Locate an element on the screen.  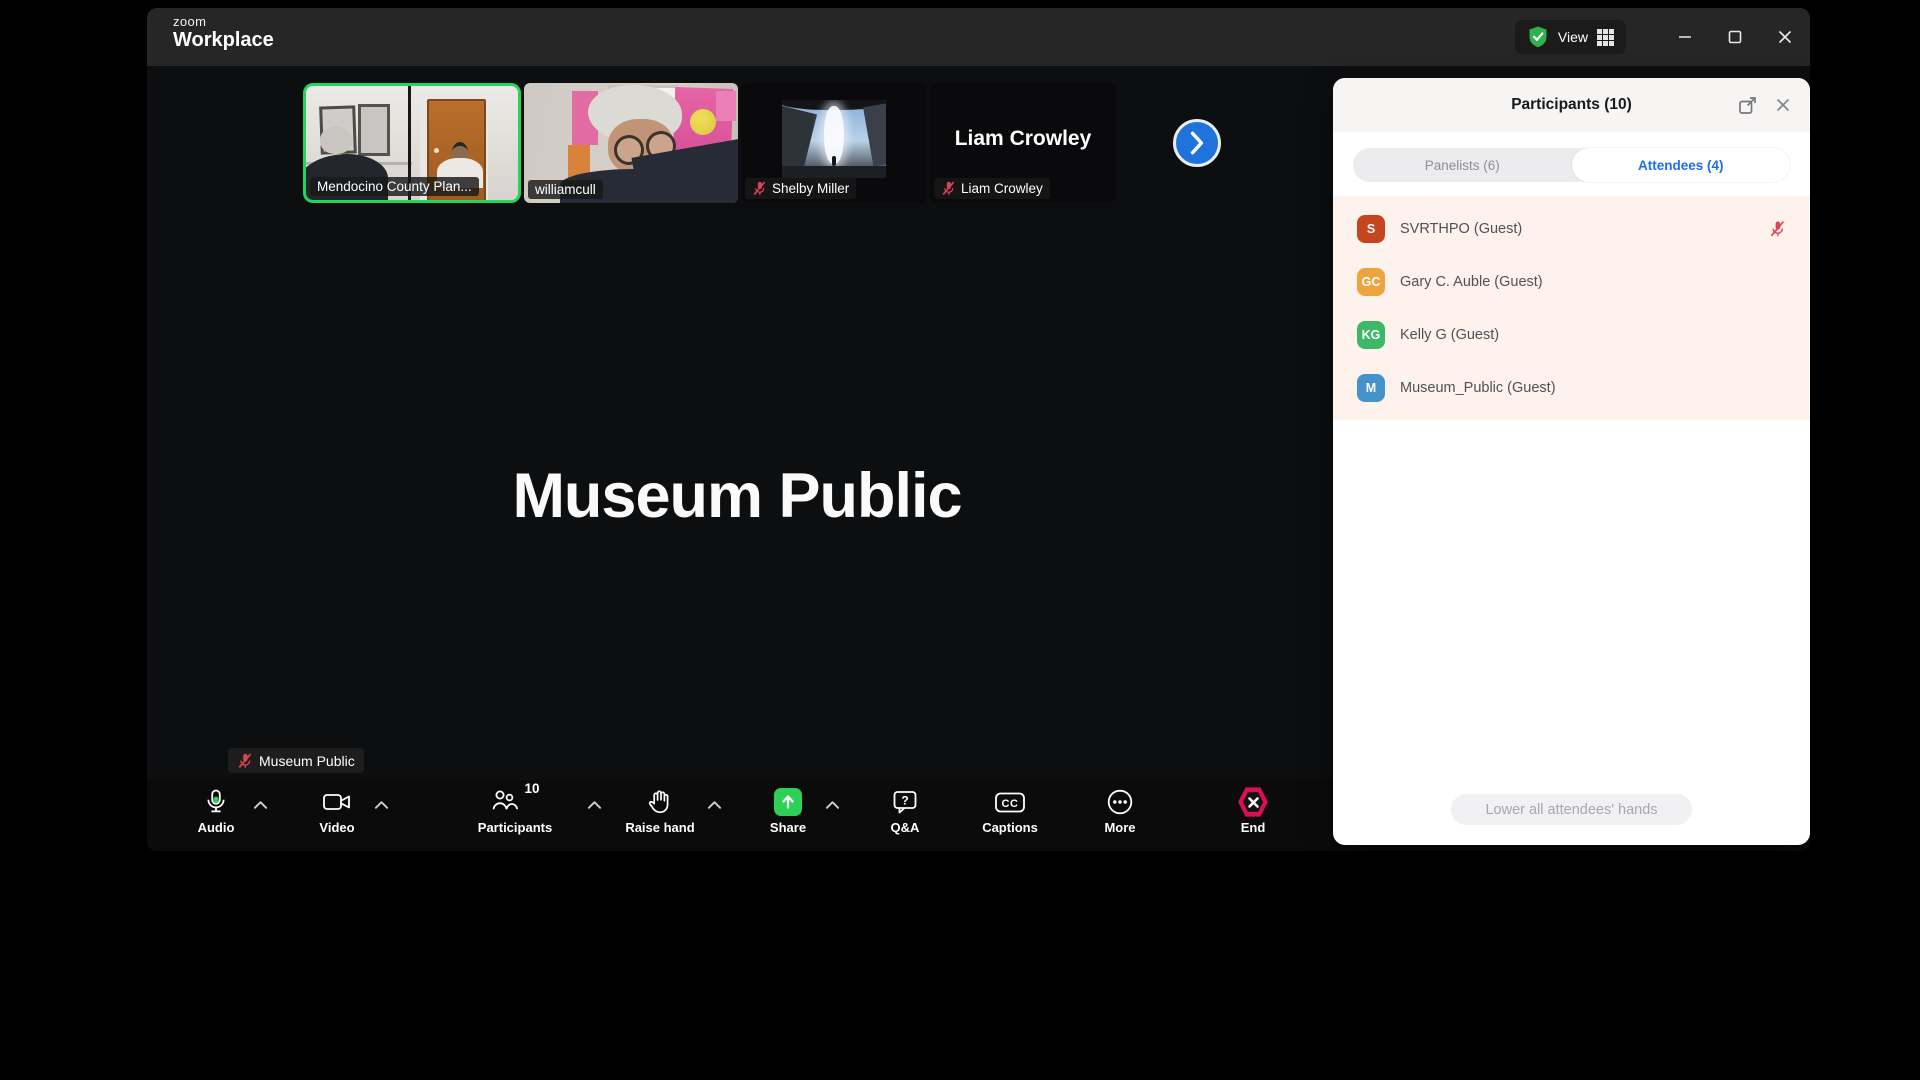
panel-tabs: Panelists (6) Attendees (4) is located at coordinates (1571, 165).